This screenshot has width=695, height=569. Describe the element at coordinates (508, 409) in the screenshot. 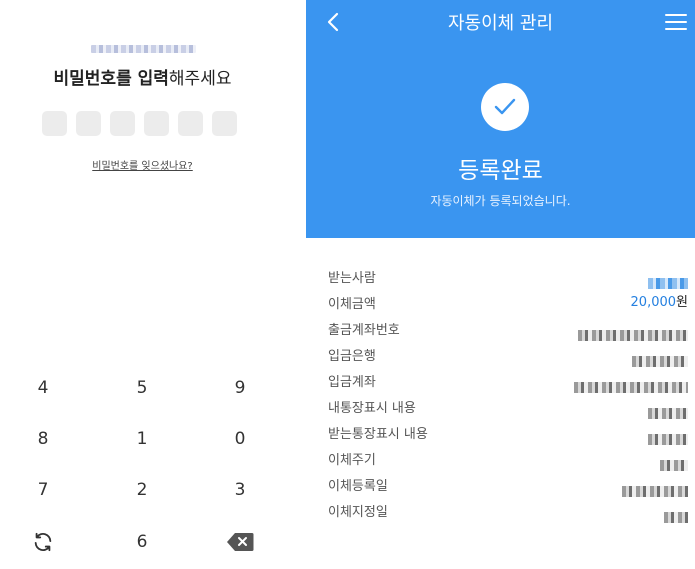

I see `detail-row-my-memo: 내통장표시 내용` at that location.